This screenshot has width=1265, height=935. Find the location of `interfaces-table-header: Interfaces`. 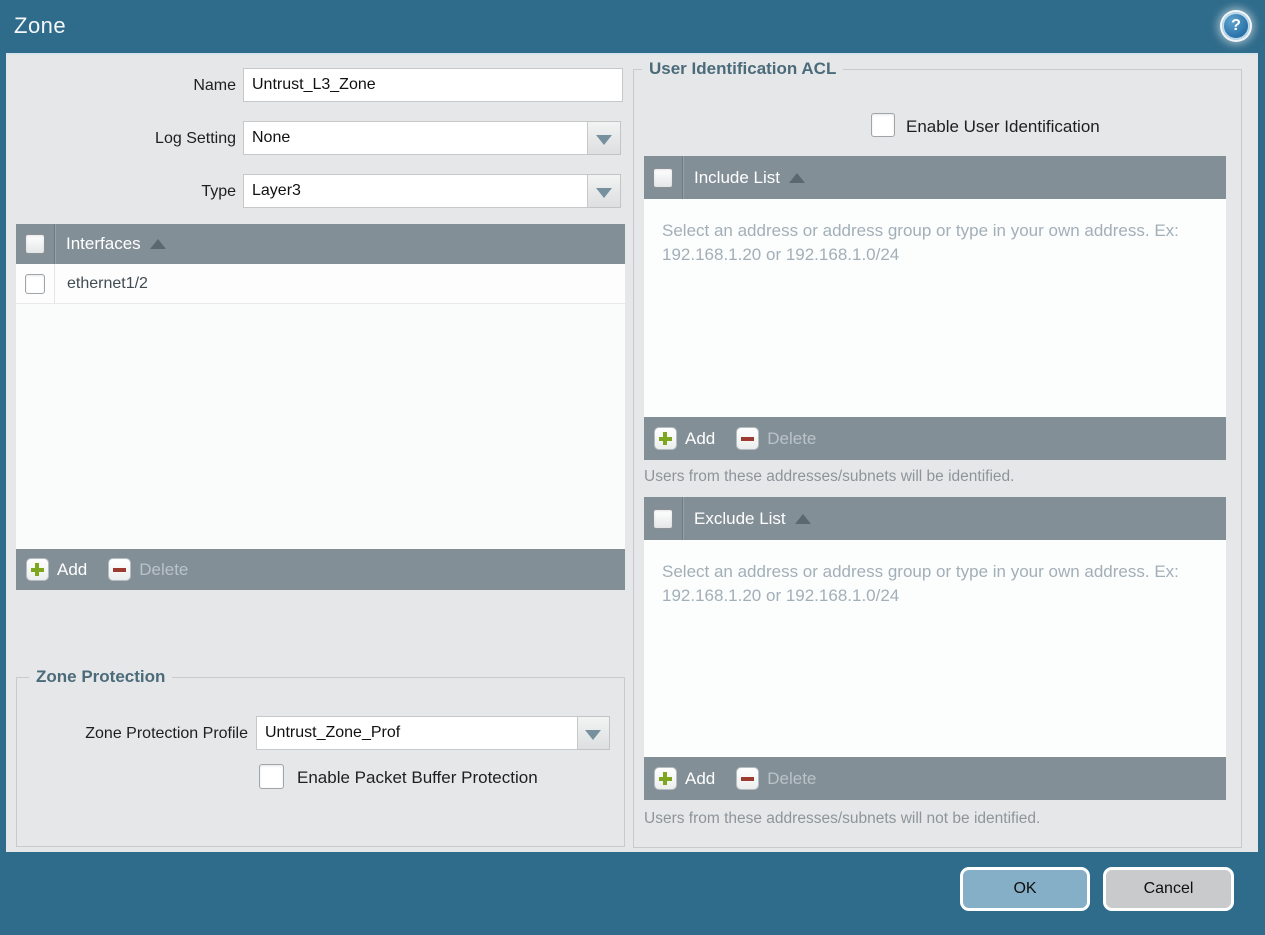

interfaces-table-header: Interfaces is located at coordinates (320, 244).